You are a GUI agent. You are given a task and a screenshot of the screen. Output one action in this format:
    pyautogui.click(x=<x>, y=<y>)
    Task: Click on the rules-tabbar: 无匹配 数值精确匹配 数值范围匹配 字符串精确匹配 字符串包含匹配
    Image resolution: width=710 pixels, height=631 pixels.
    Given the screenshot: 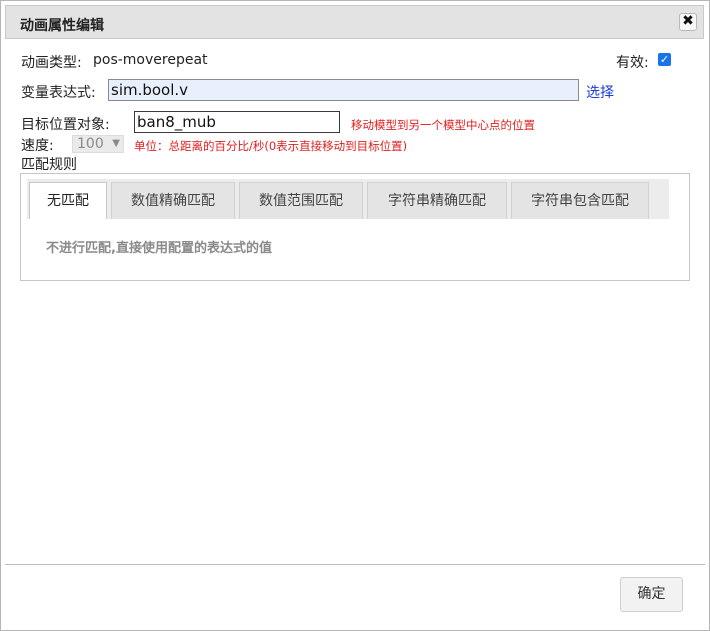 What is the action you would take?
    pyautogui.click(x=348, y=199)
    